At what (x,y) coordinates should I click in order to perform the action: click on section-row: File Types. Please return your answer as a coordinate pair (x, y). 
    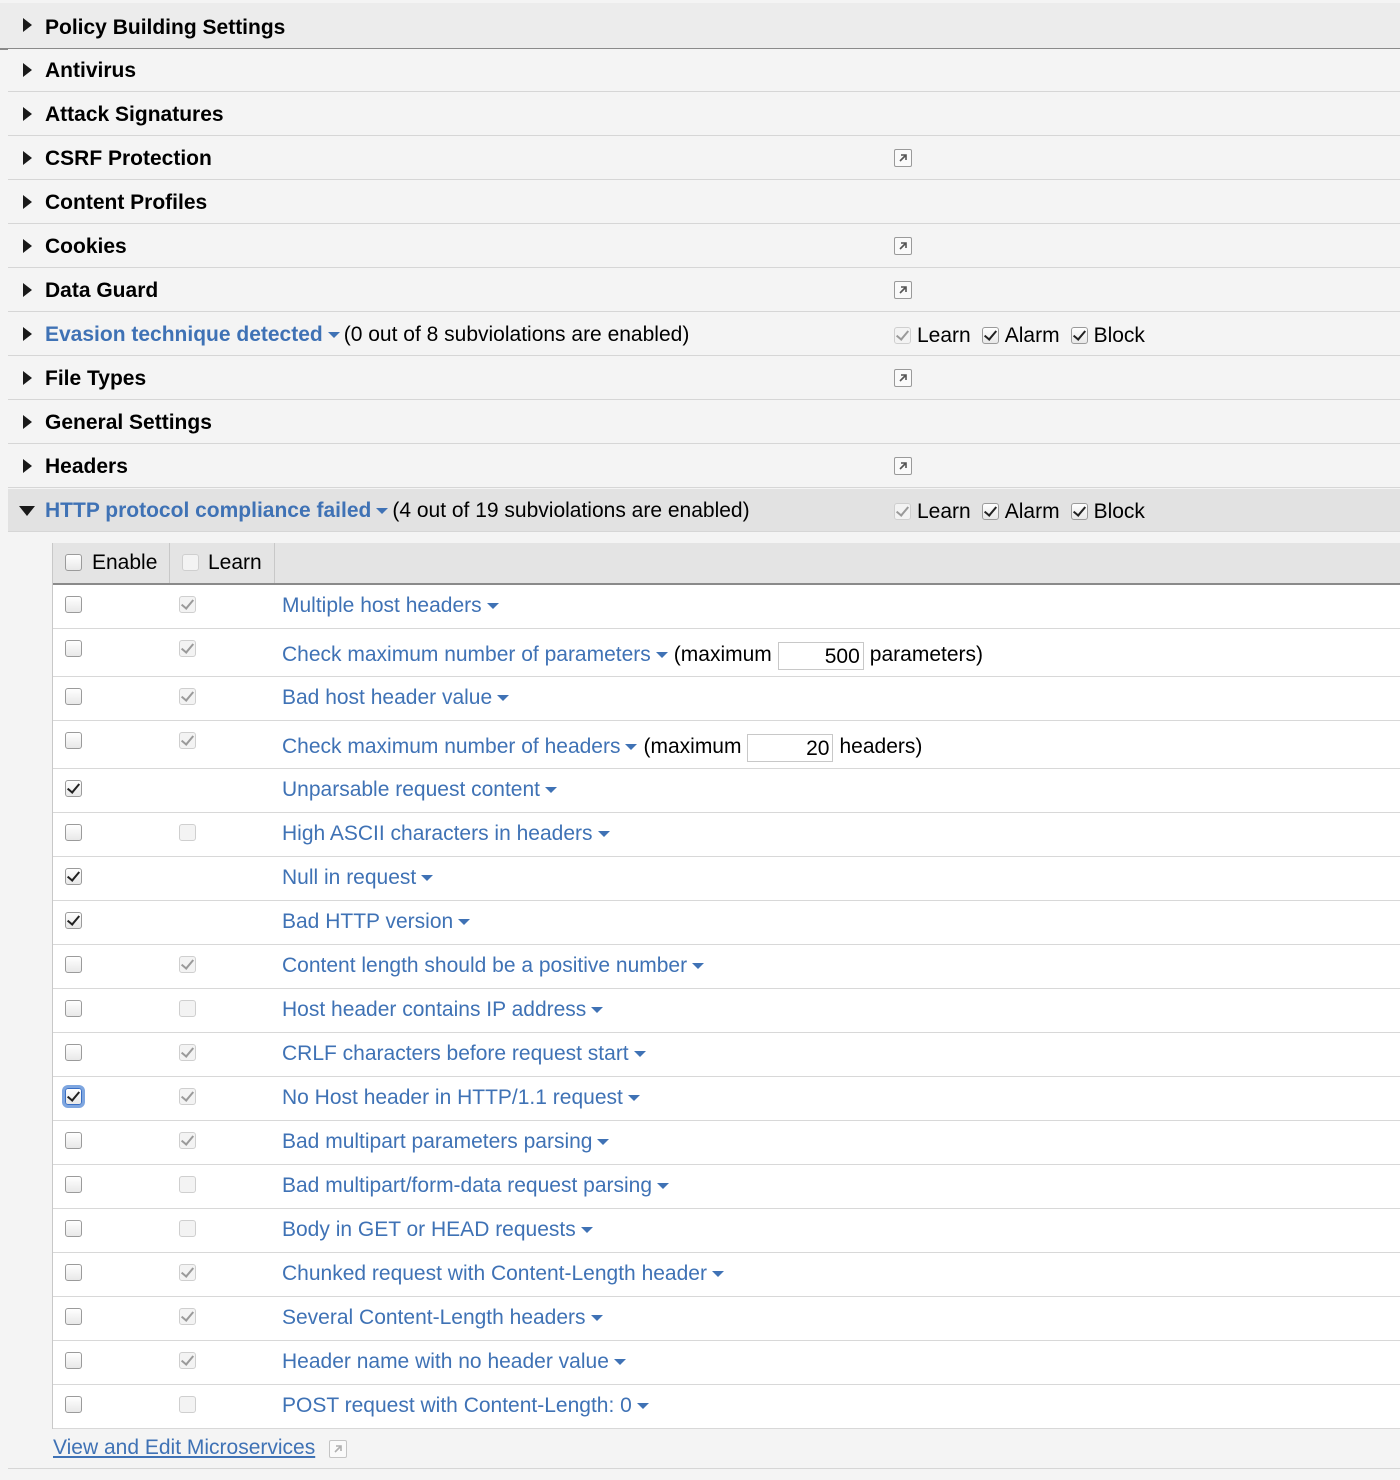
    Looking at the image, I should click on (704, 378).